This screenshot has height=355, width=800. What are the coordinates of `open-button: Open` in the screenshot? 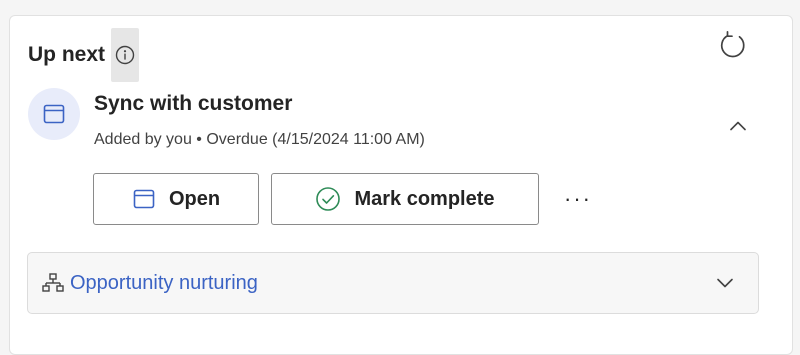 It's located at (176, 199).